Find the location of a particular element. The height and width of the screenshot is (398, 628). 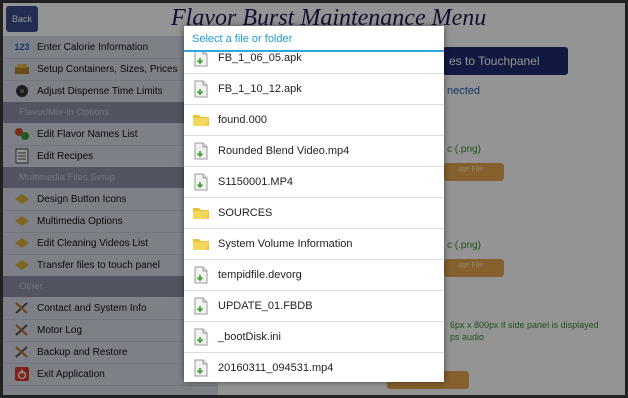

file-name: UPDATE_01.FBDB is located at coordinates (265, 306).